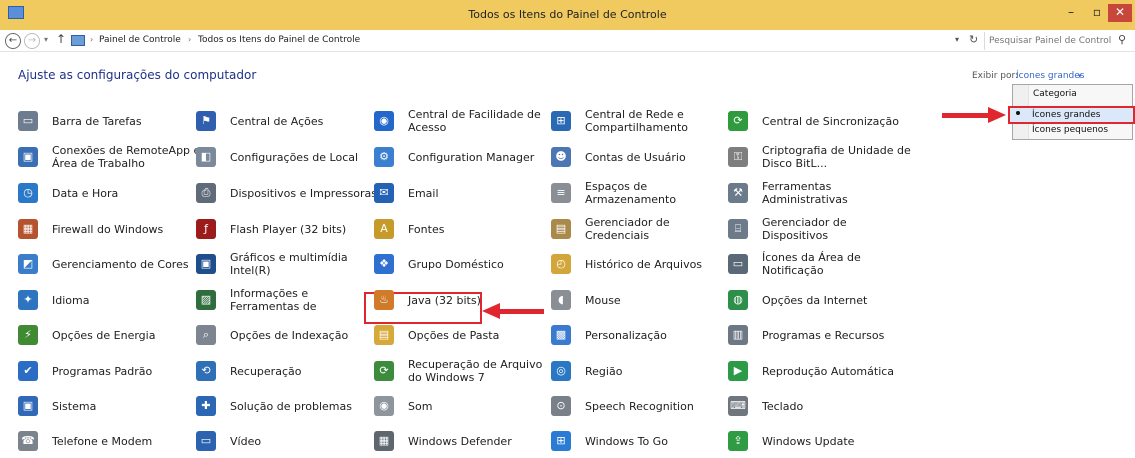  What do you see at coordinates (97, 121) in the screenshot?
I see `item-label: Barra de Tarefas` at bounding box center [97, 121].